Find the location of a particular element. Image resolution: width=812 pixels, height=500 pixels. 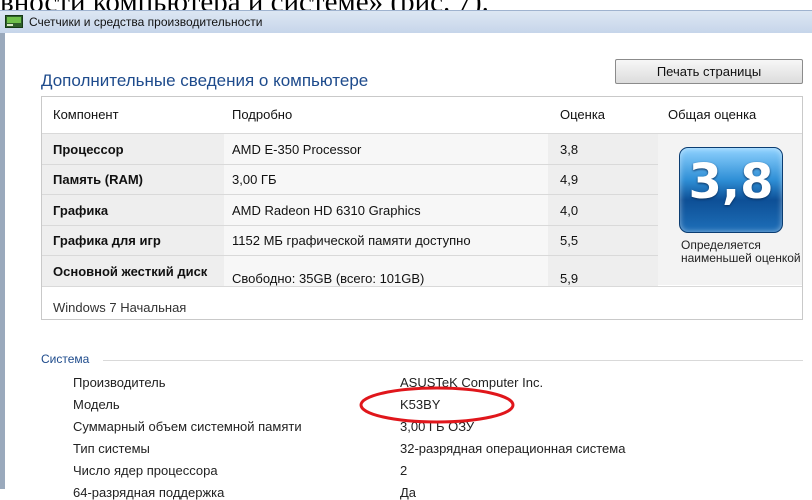

os-edition: Windows 7 Начальная is located at coordinates (120, 307).